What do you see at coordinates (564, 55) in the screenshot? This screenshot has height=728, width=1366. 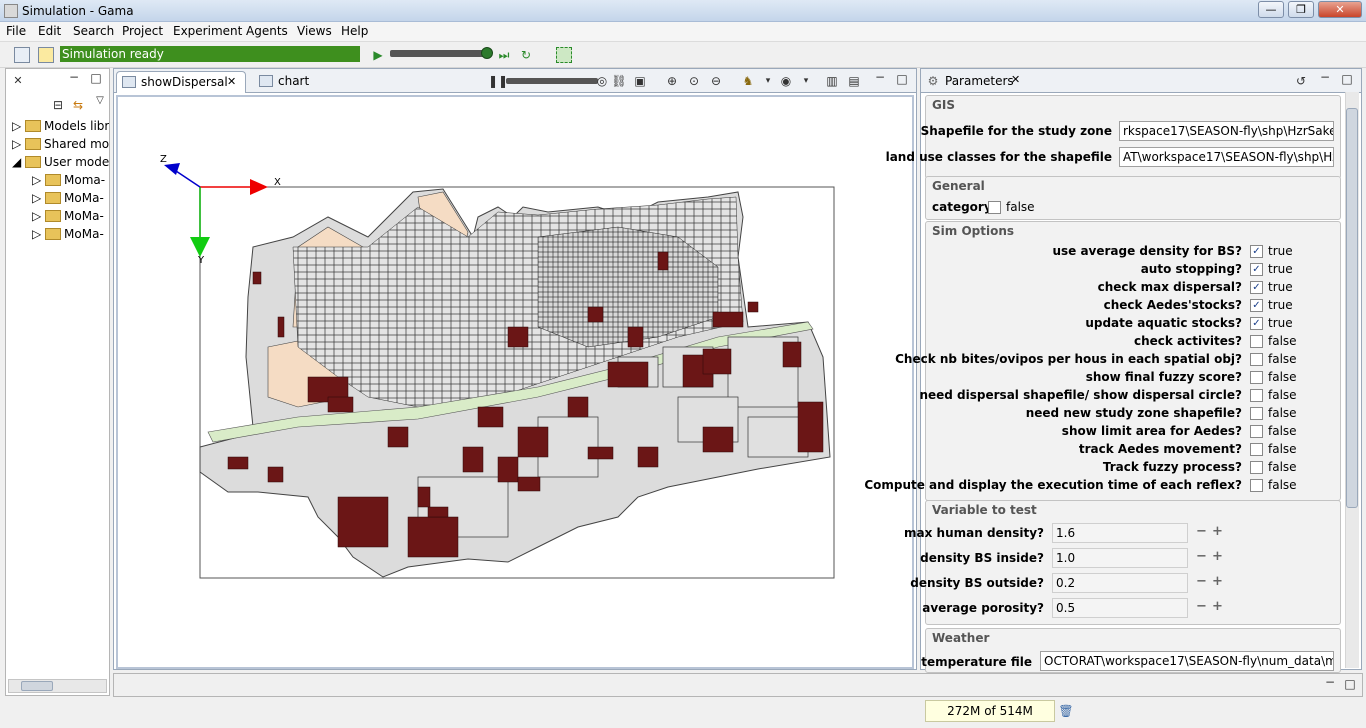 I see `layout-icon` at bounding box center [564, 55].